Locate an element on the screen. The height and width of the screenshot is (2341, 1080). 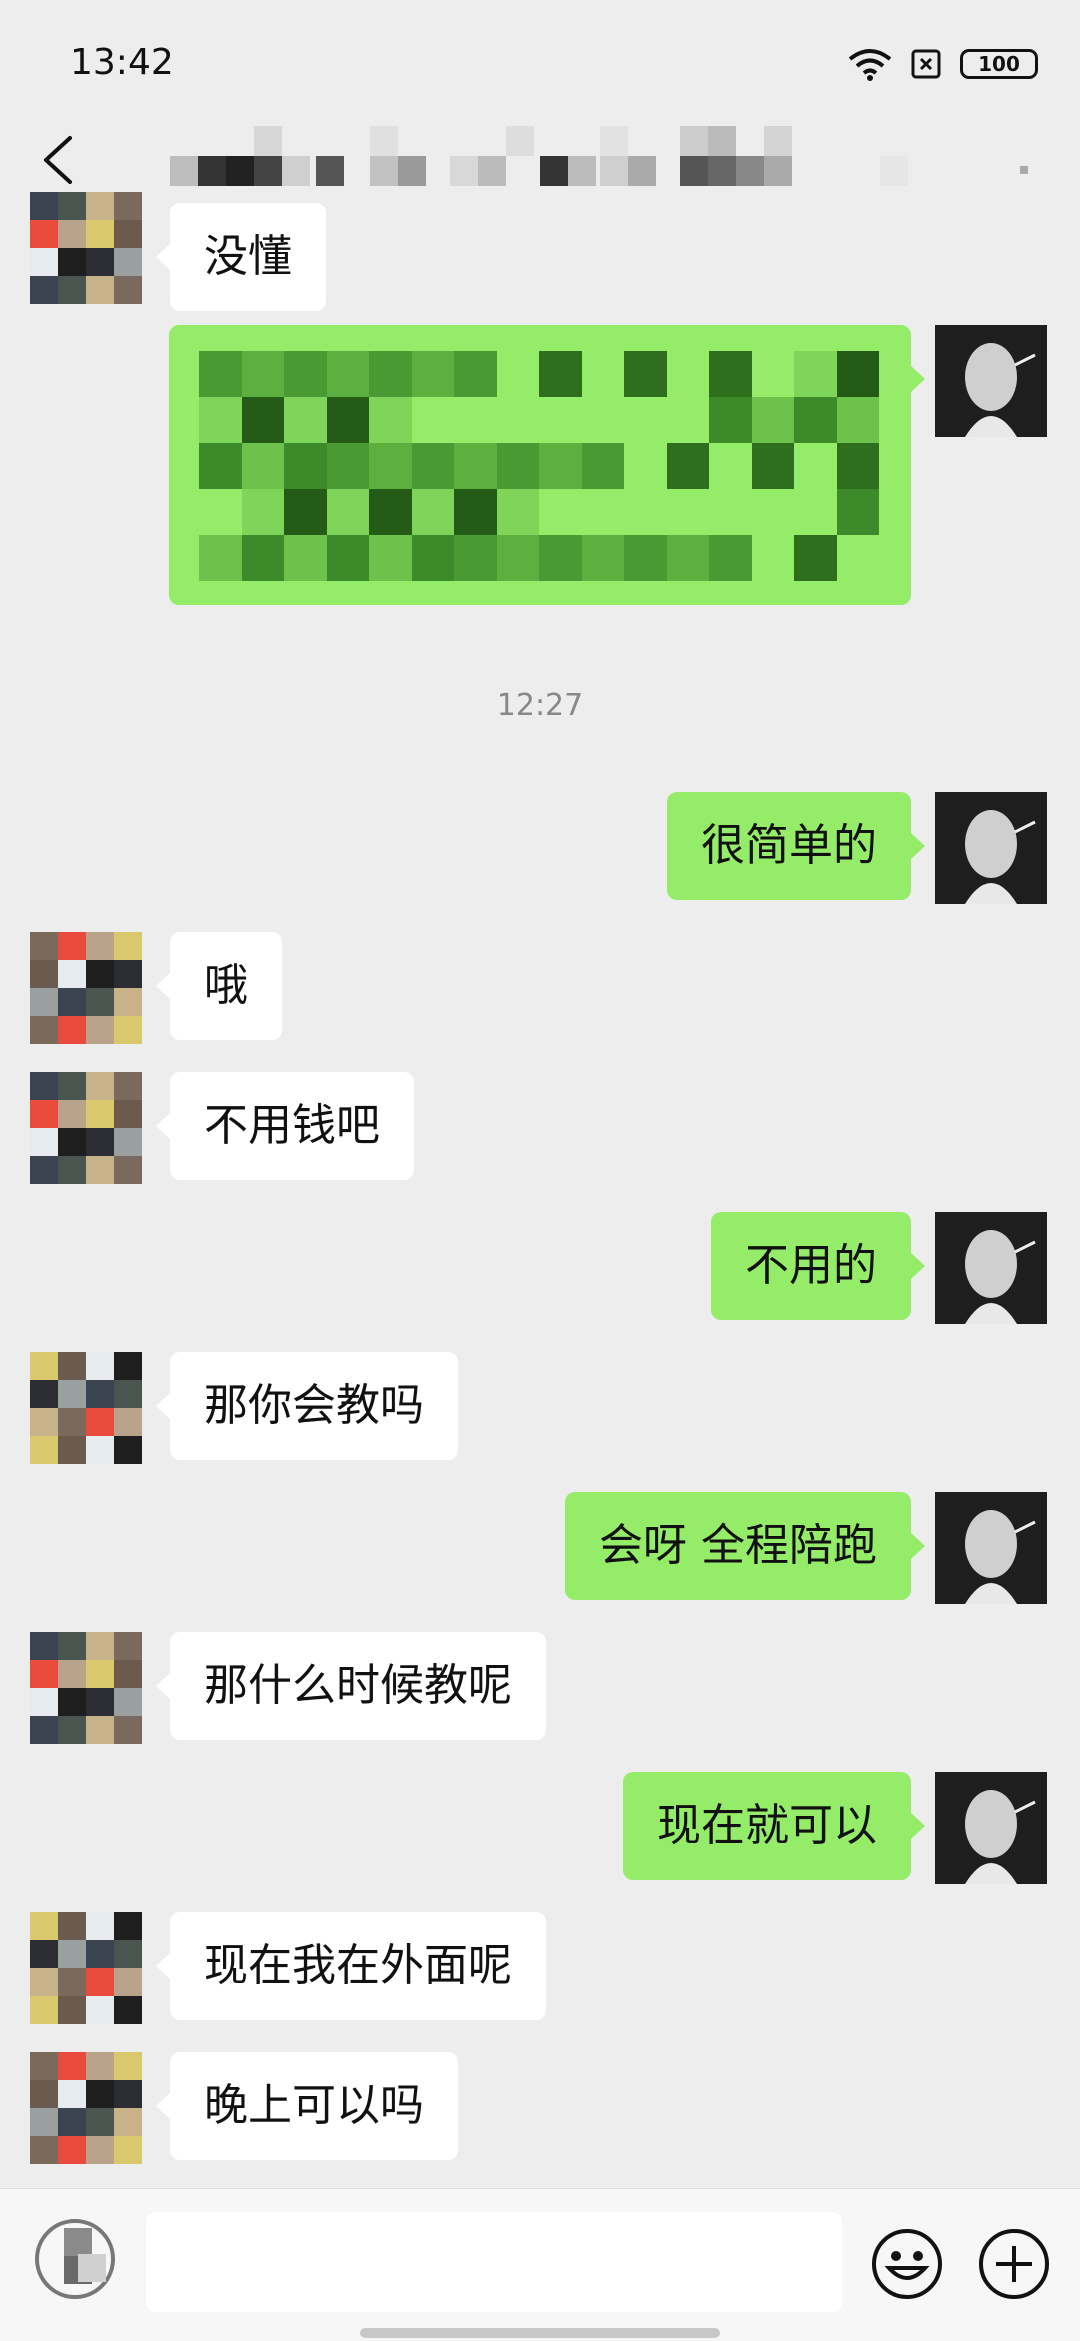
sent-message-bubble: 现在就可以 is located at coordinates (774, 1826).